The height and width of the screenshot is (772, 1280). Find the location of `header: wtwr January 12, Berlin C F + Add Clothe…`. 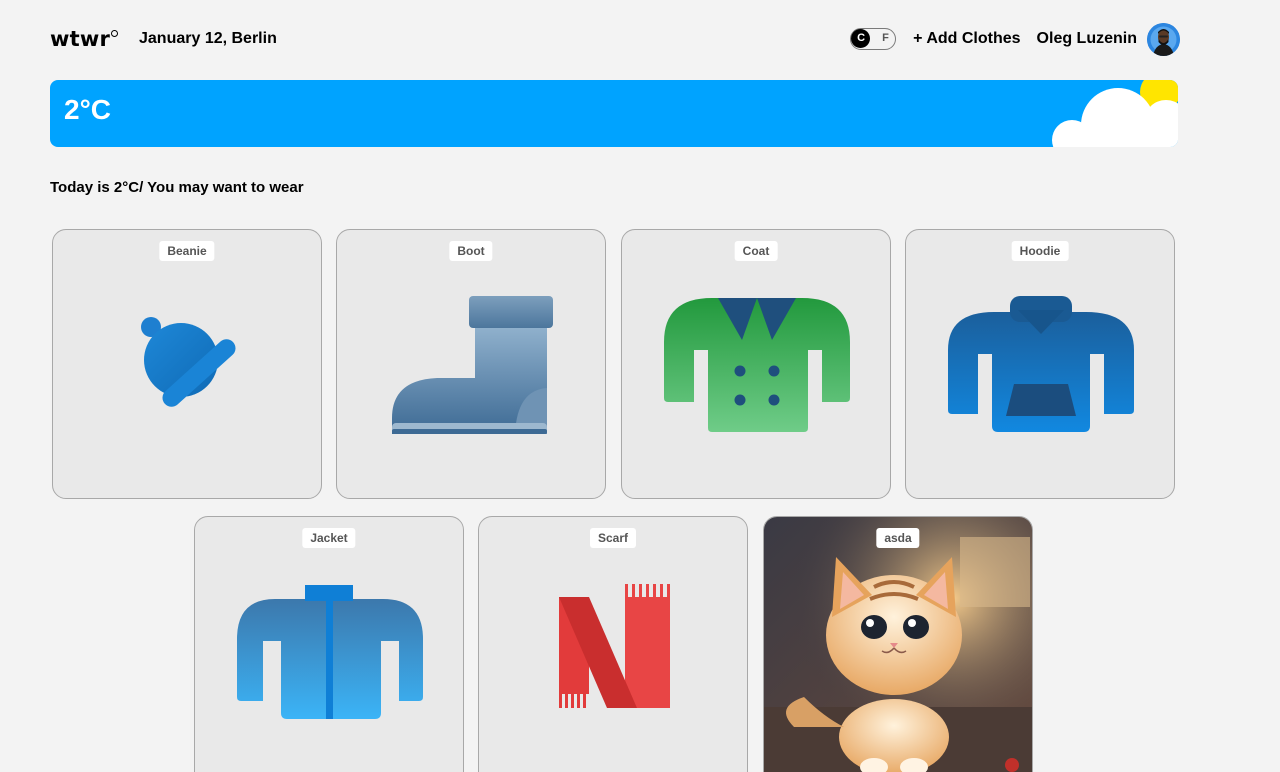

header: wtwr January 12, Berlin C F + Add Clothe… is located at coordinates (615, 39).